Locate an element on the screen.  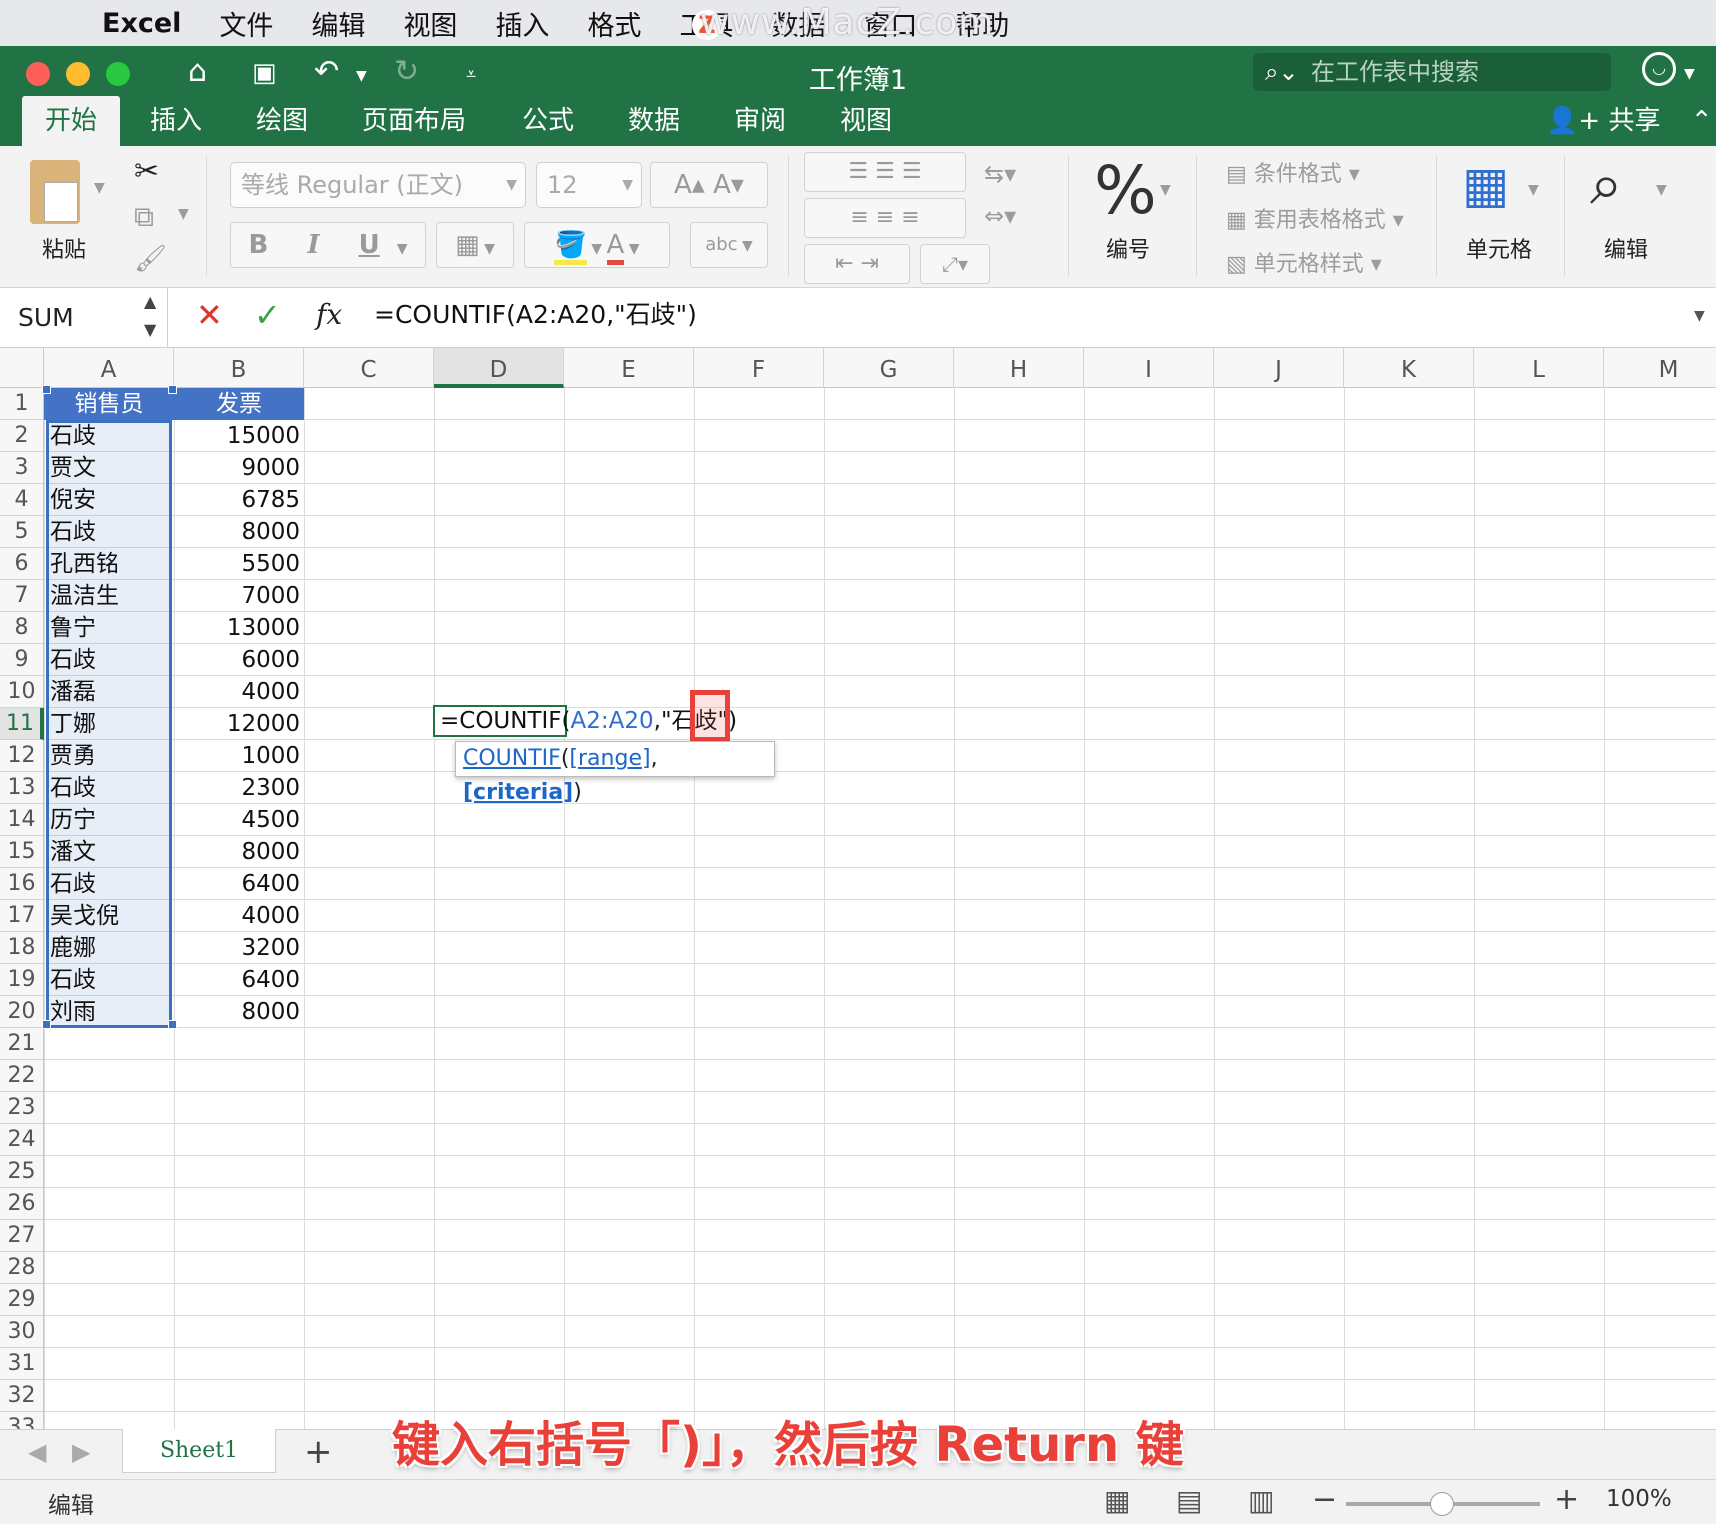
cells-dropdown-icon: ▼ is located at coordinates (1533, 190).